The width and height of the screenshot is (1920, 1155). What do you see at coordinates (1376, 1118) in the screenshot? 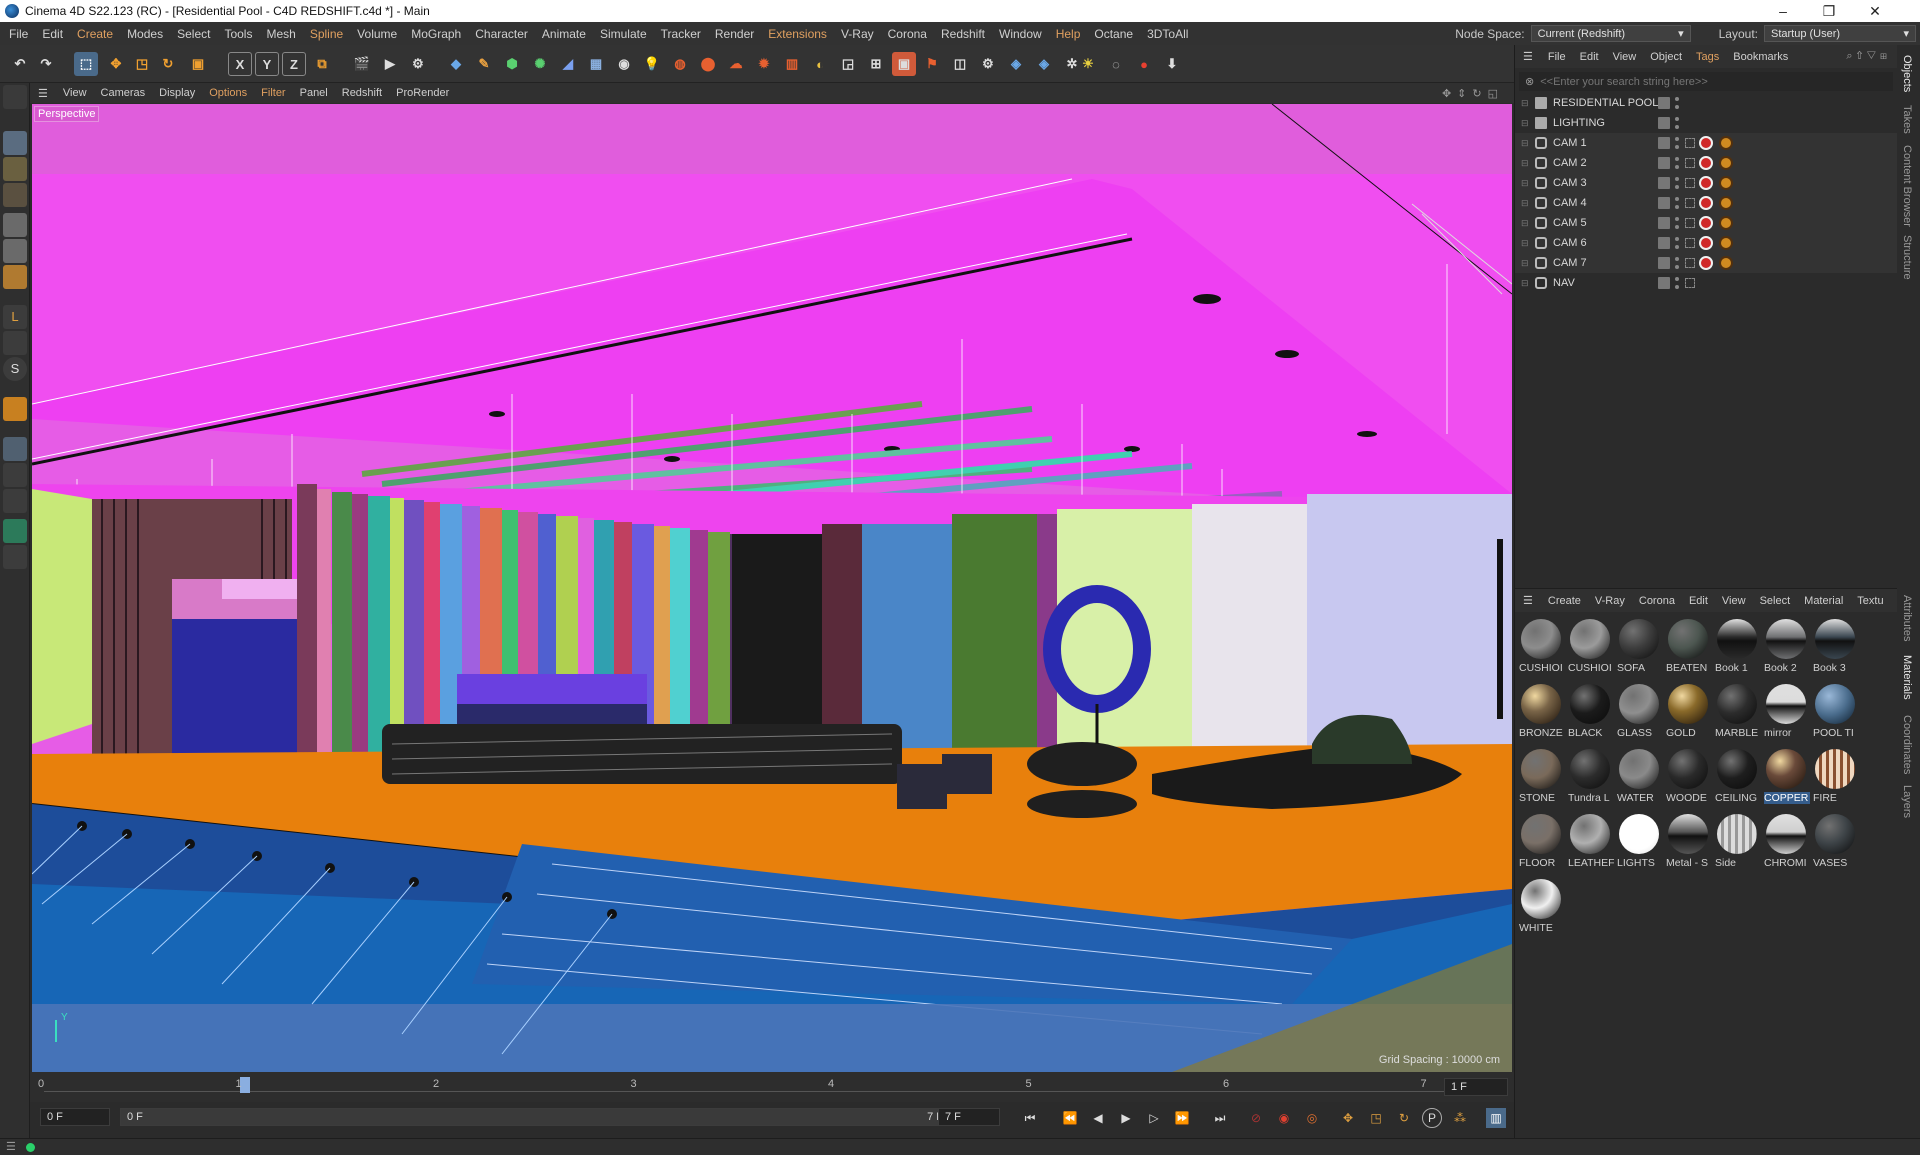
I see `key-scale-icon: ◳` at bounding box center [1376, 1118].